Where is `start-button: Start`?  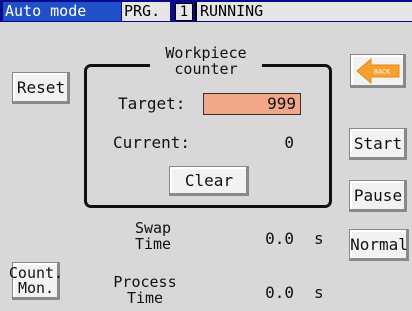 start-button: Start is located at coordinates (378, 144).